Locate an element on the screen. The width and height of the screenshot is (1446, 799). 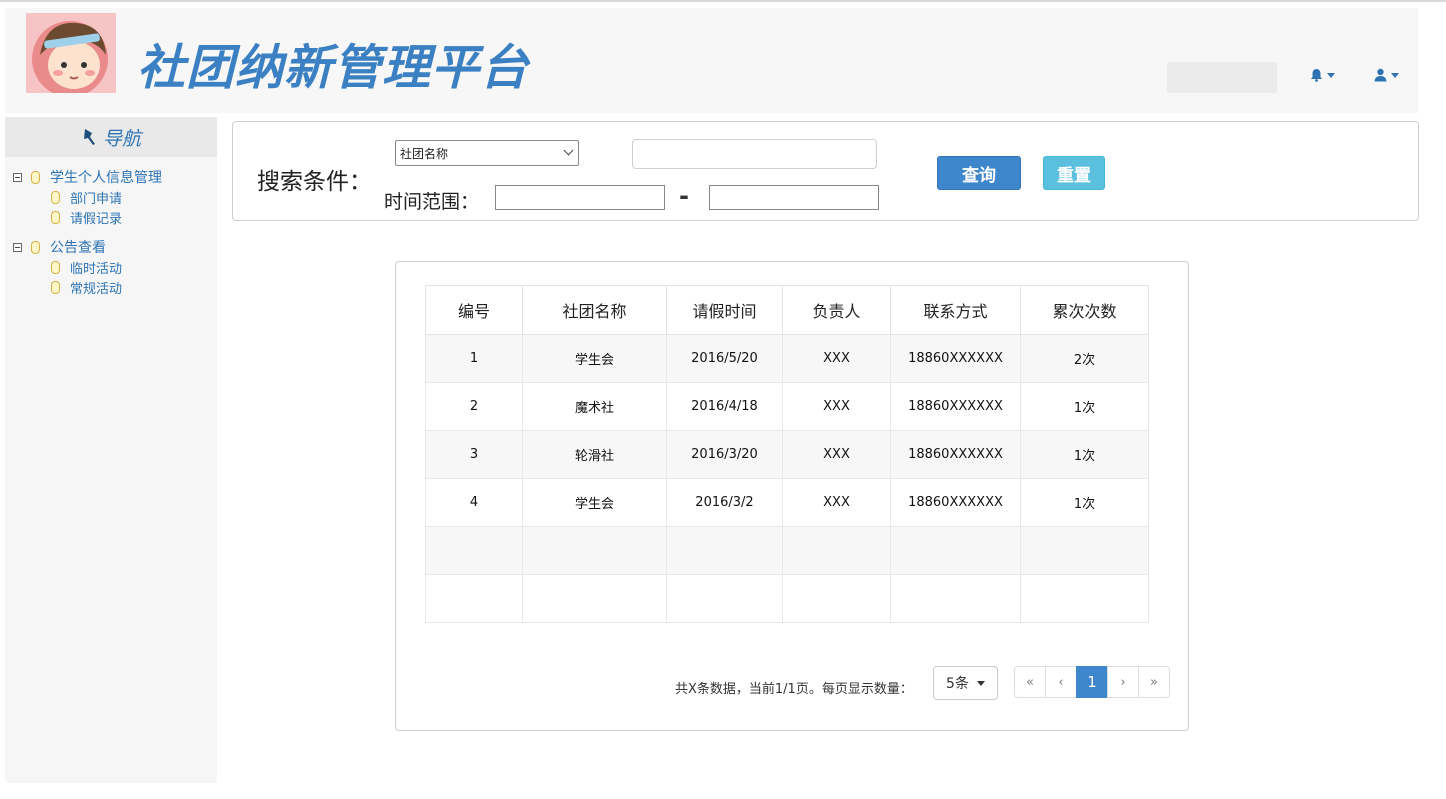
table-row: 1 学生会 2016/5/20 XXX 18860XXXXXX 2次 is located at coordinates (787, 358).